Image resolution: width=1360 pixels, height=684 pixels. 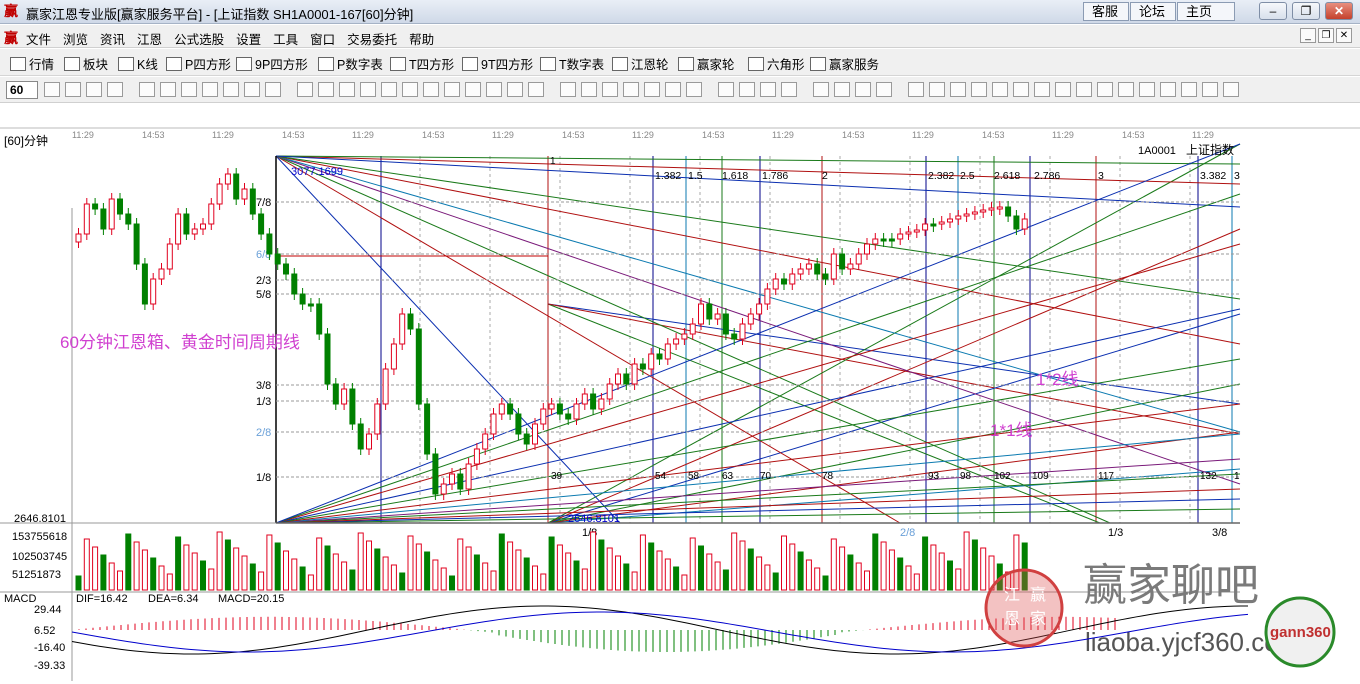 What do you see at coordinates (38, 38) in the screenshot?
I see `menu-item: 文件` at bounding box center [38, 38].